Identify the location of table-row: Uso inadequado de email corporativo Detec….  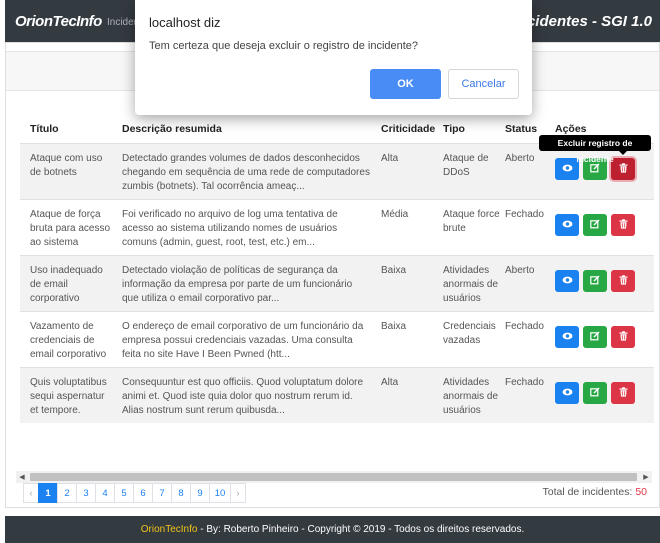
(337, 283).